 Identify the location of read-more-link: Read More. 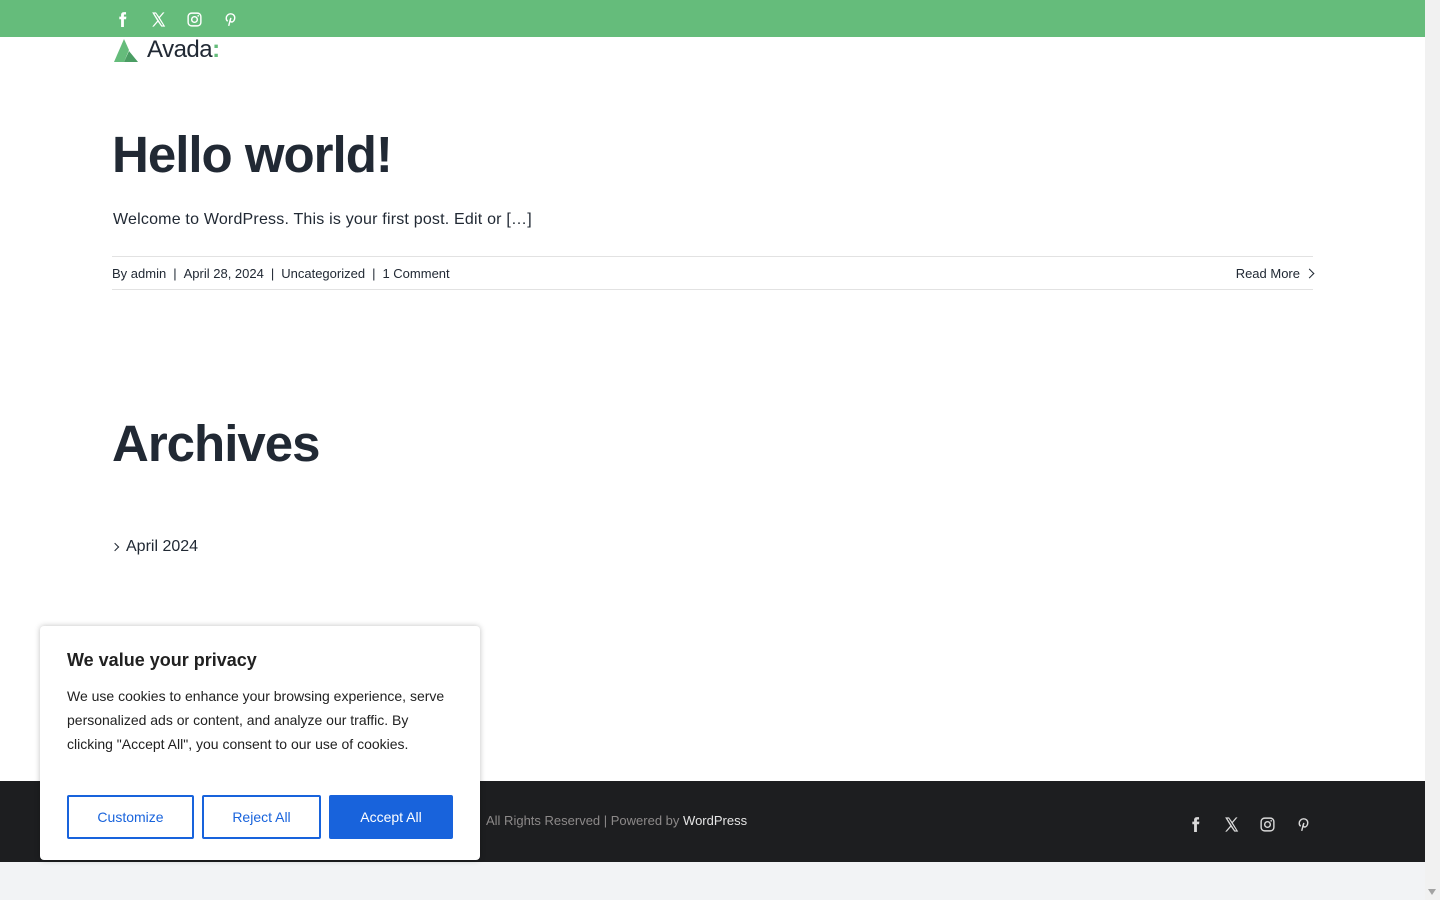
(1275, 273).